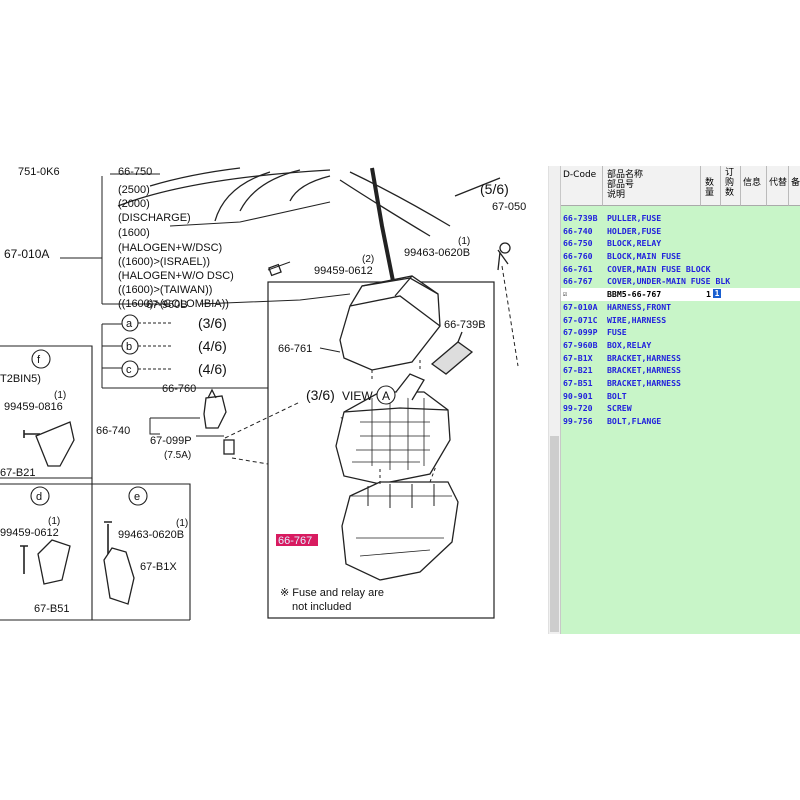 Image resolution: width=800 pixels, height=800 pixels. Describe the element at coordinates (795, 183) in the screenshot. I see `header-extra-label: 备` at that location.